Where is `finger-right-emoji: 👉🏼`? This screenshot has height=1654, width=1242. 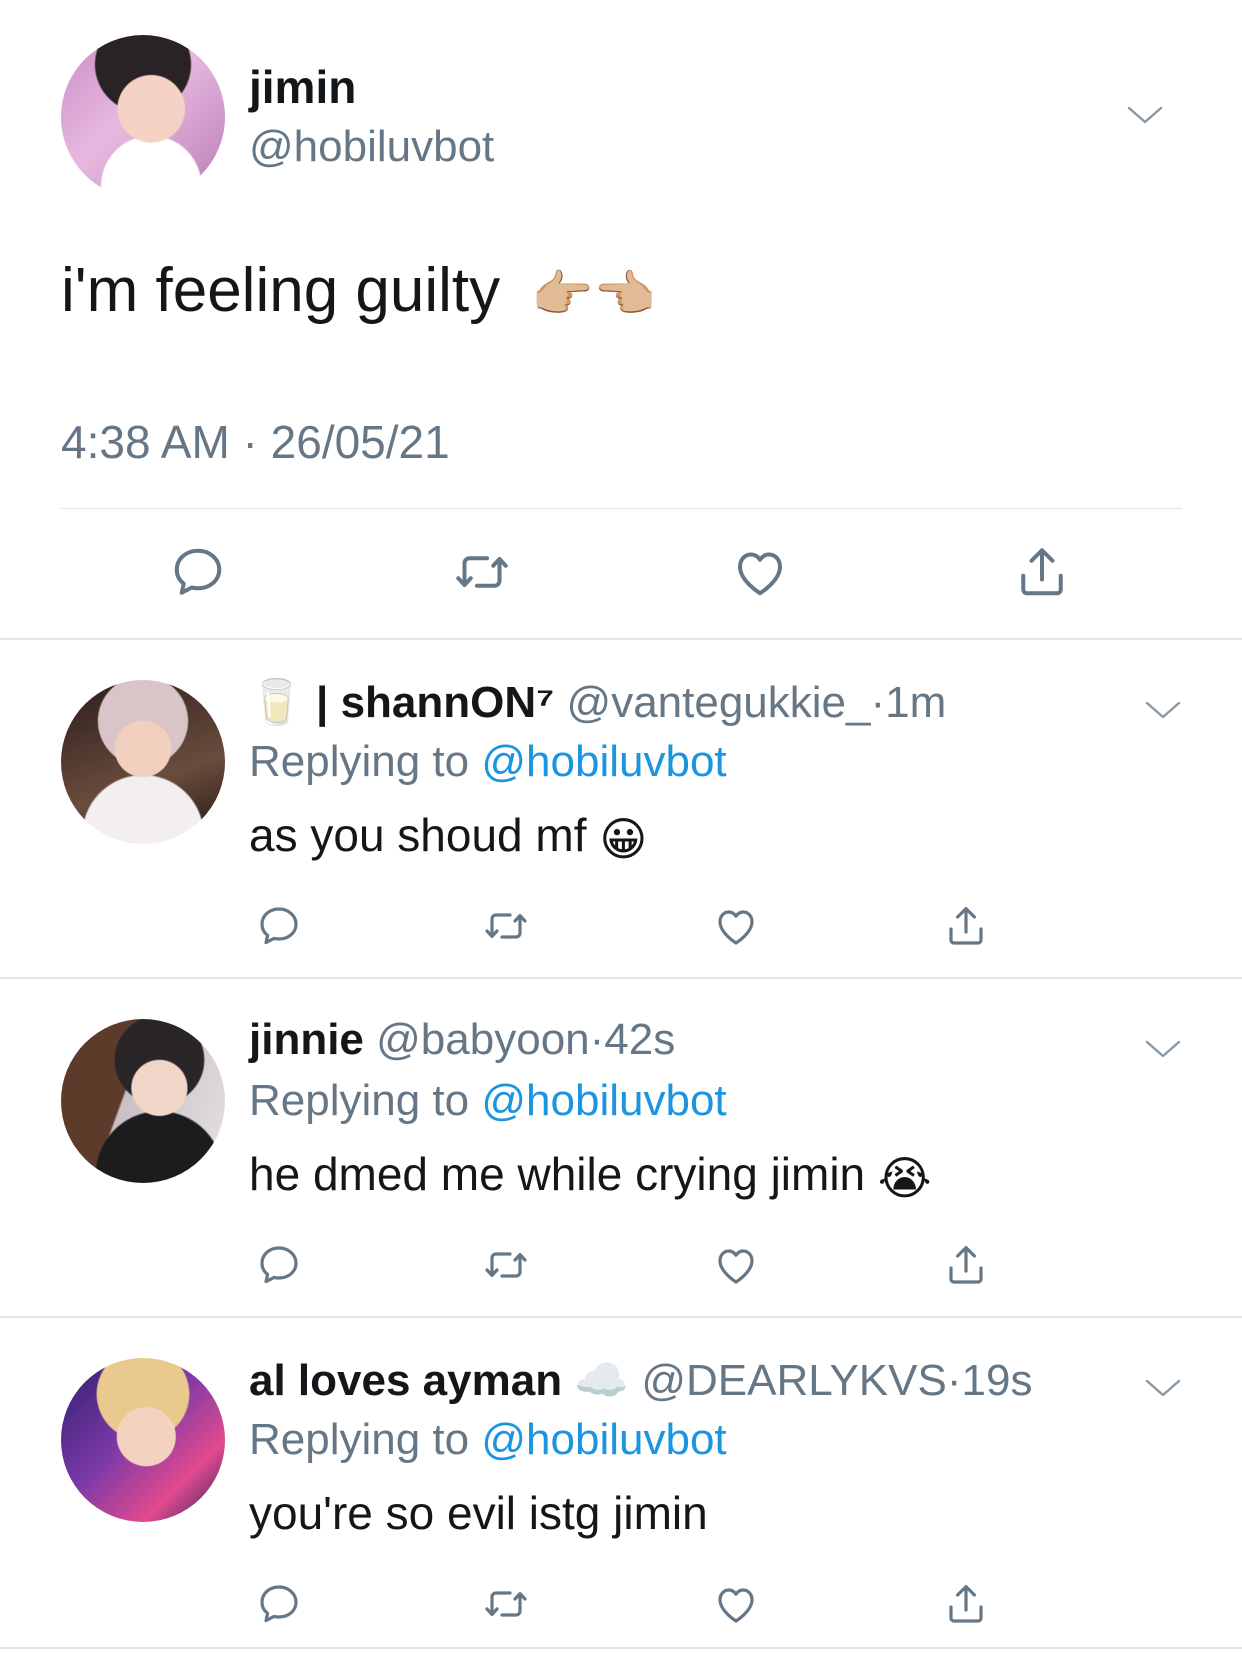 finger-right-emoji: 👉🏼 is located at coordinates (562, 294).